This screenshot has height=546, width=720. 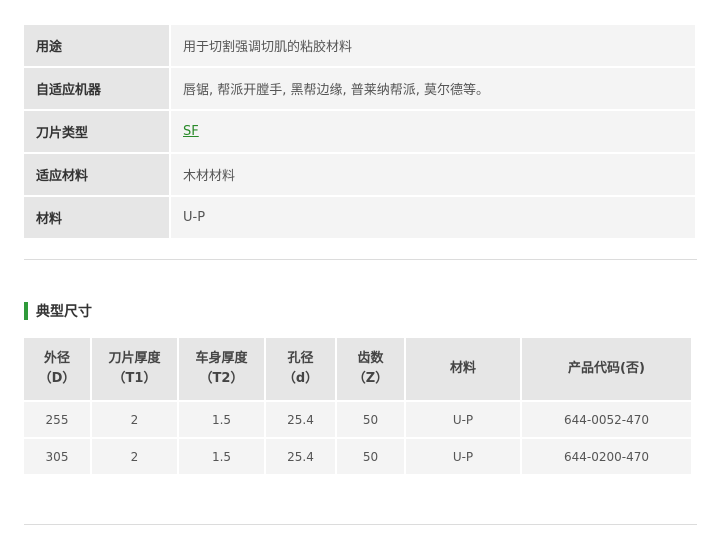 I want to click on spec-row-blade-type: 刀片类型 SF, so click(x=359, y=131).